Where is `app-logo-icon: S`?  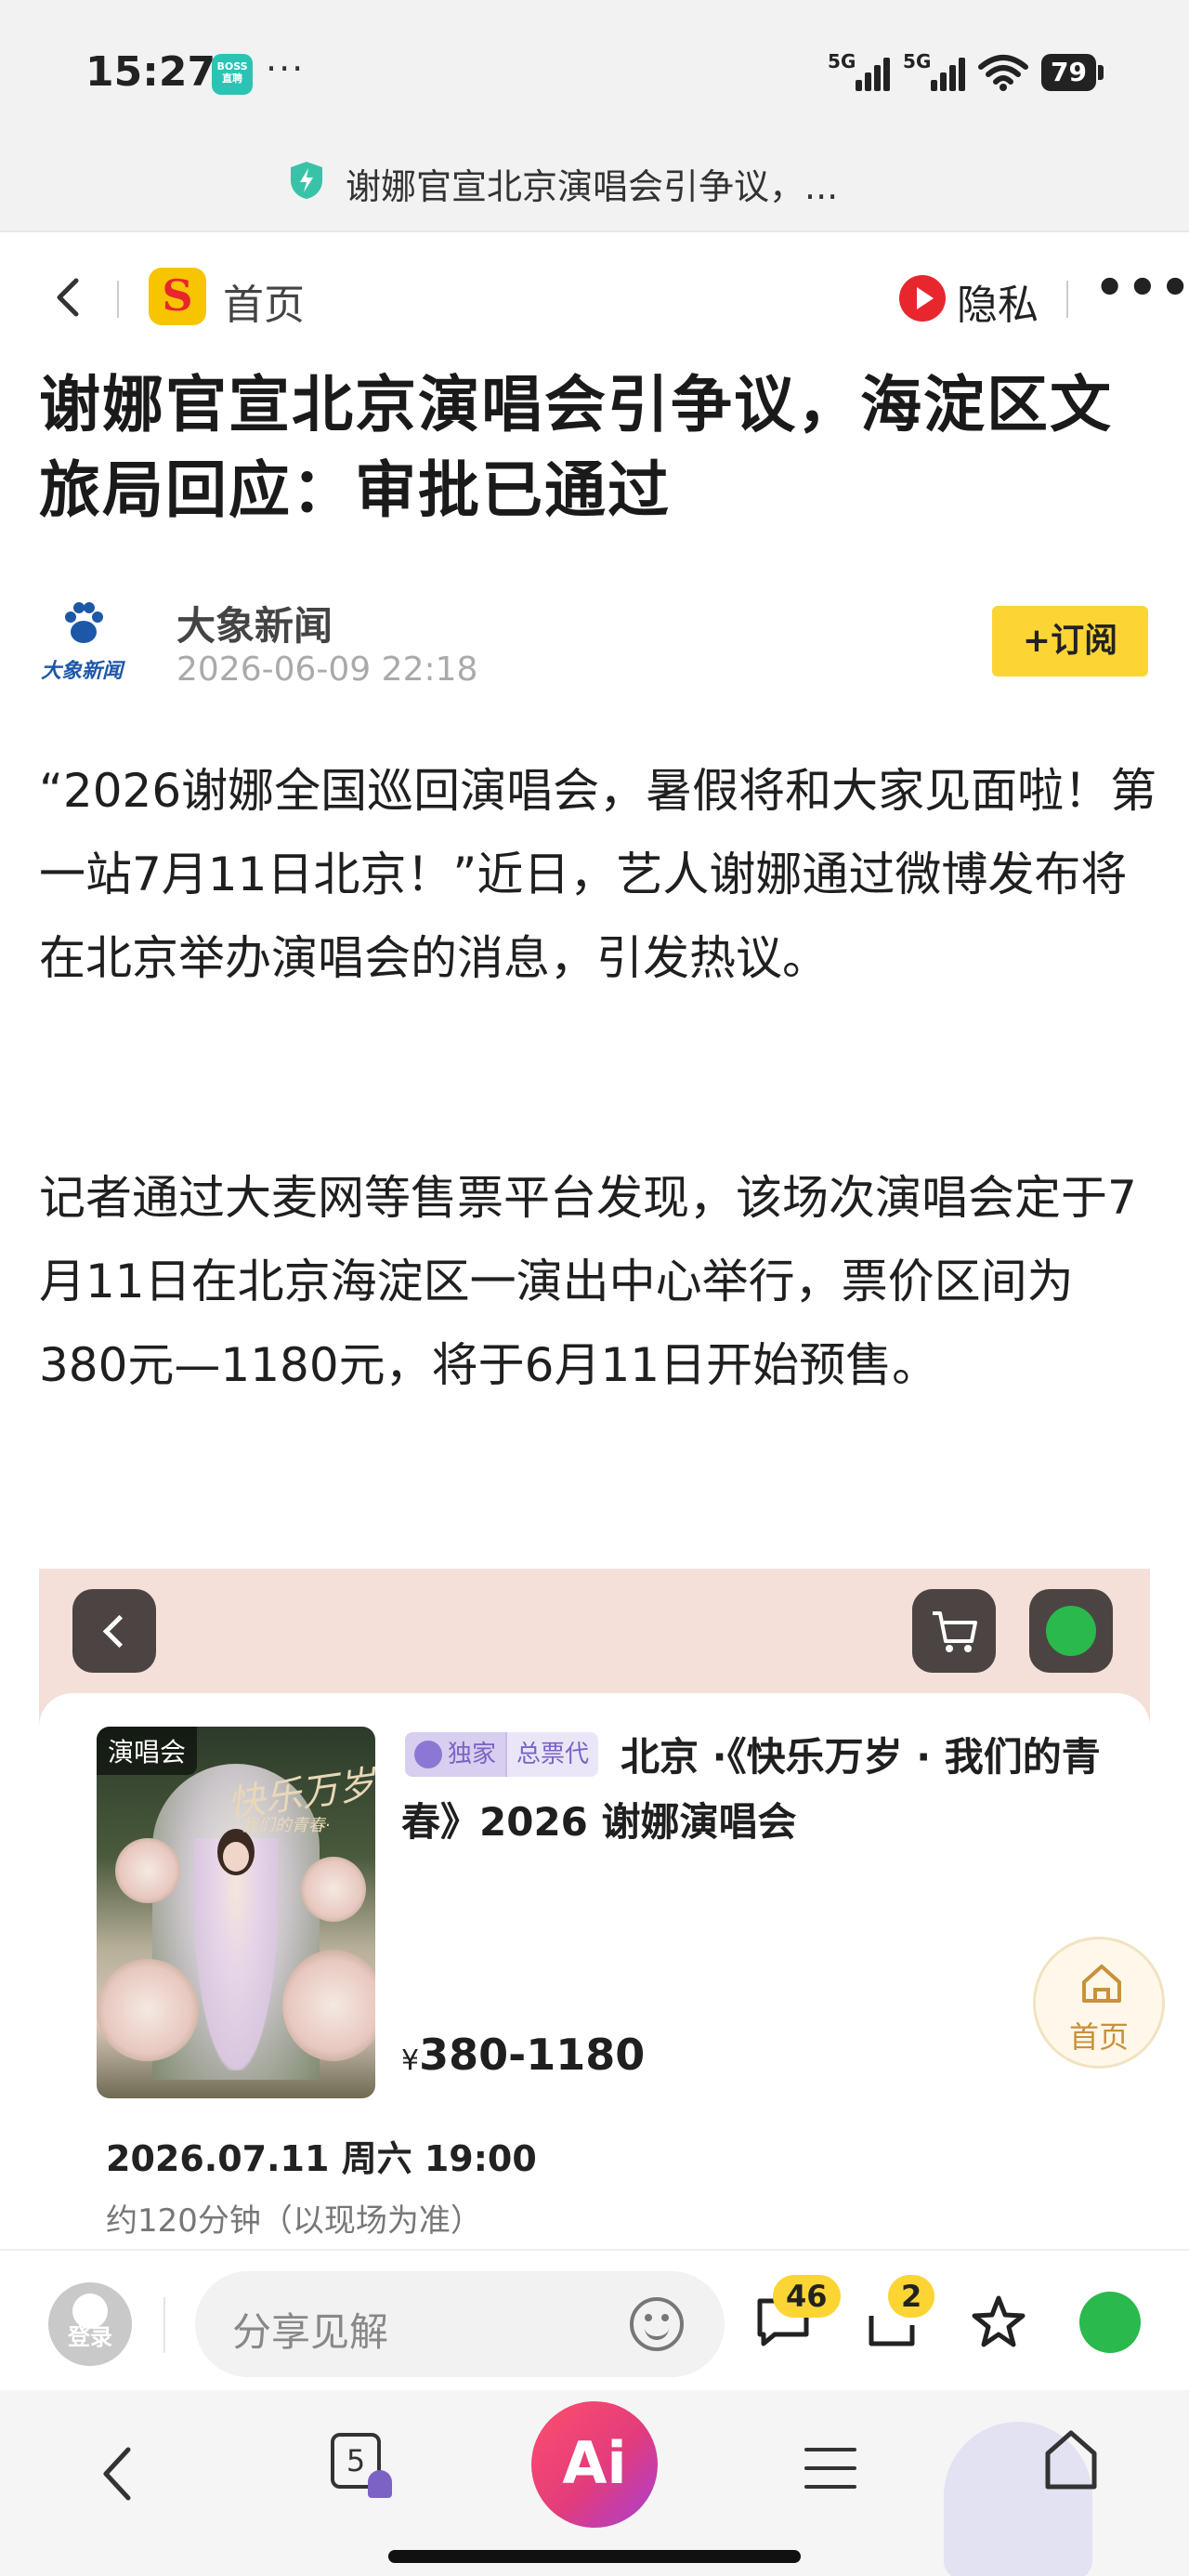
app-logo-icon: S is located at coordinates (177, 296).